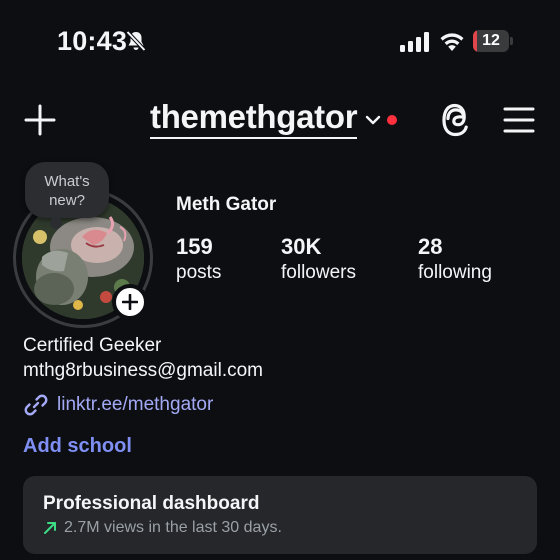 The image size is (560, 560). What do you see at coordinates (254, 118) in the screenshot?
I see `username: themethgator` at bounding box center [254, 118].